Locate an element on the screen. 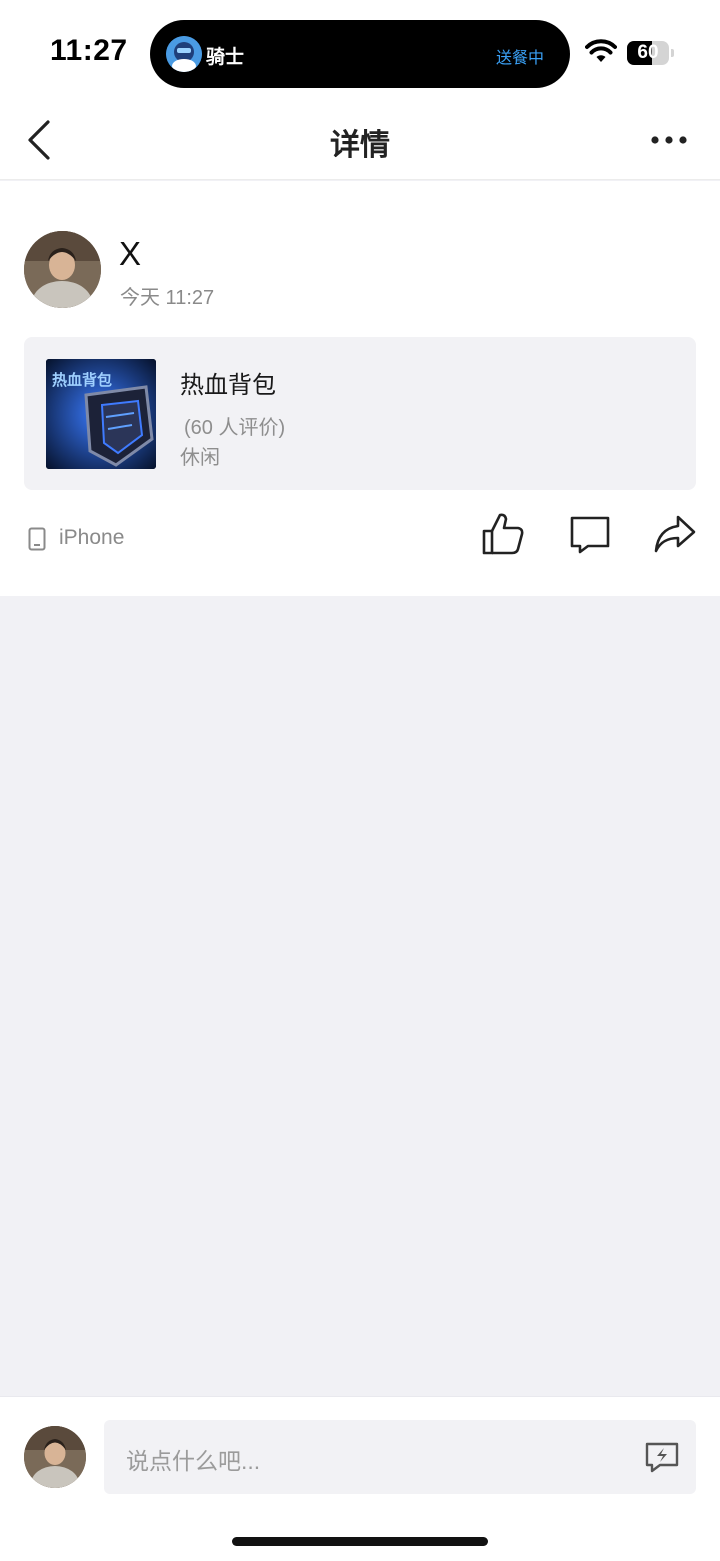 This screenshot has height=1561, width=720. author-avatar is located at coordinates (62, 269).